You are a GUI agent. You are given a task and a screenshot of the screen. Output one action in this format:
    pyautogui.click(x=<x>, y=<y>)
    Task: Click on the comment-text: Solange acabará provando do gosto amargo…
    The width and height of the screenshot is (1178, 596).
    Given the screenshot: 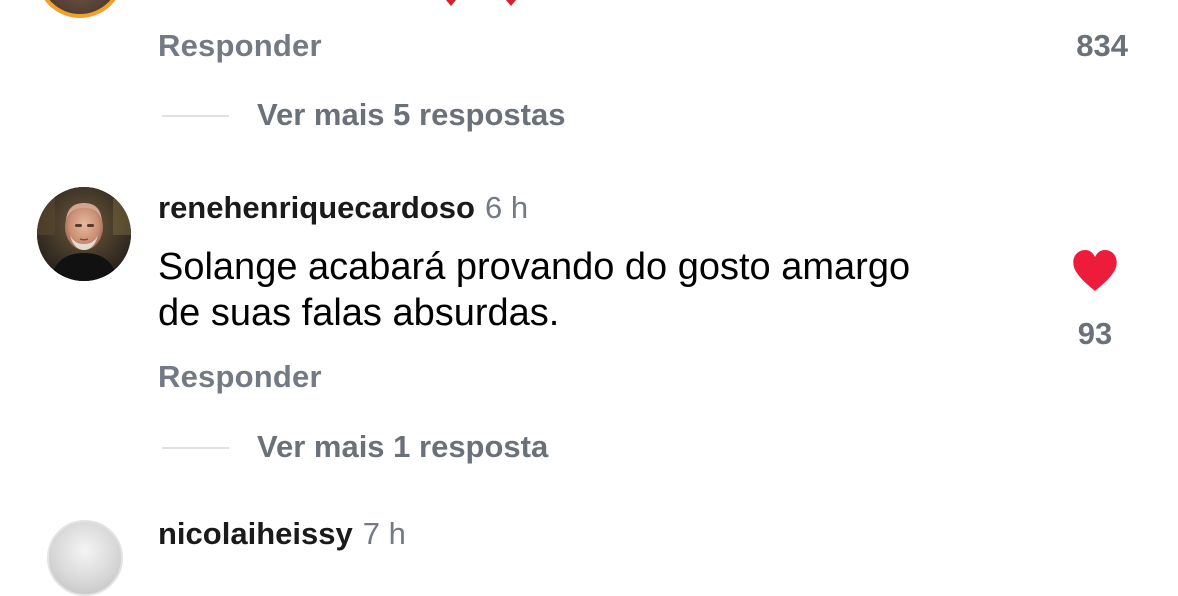 What is the action you would take?
    pyautogui.click(x=598, y=290)
    